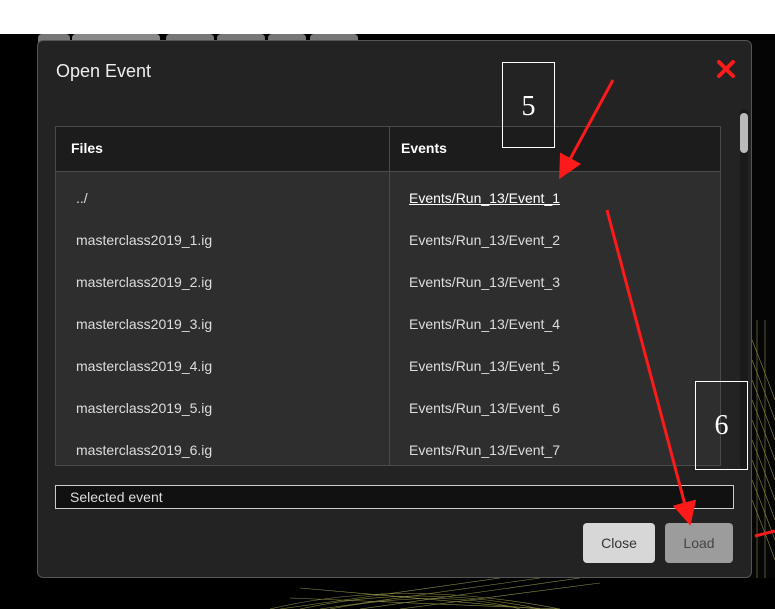 This screenshot has height=609, width=775. What do you see at coordinates (484, 366) in the screenshot?
I see `event-item: Events/Run_13/Event_5` at bounding box center [484, 366].